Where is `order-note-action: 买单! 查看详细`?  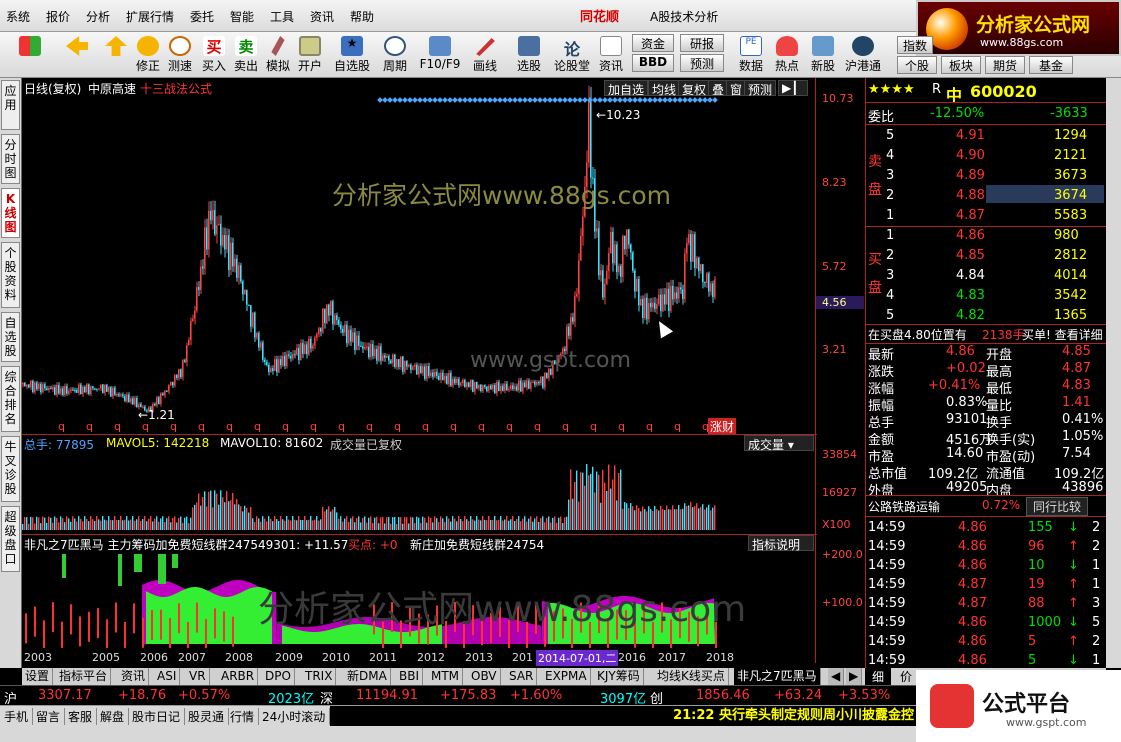 order-note-action: 买单! 查看详细 is located at coordinates (1062, 334).